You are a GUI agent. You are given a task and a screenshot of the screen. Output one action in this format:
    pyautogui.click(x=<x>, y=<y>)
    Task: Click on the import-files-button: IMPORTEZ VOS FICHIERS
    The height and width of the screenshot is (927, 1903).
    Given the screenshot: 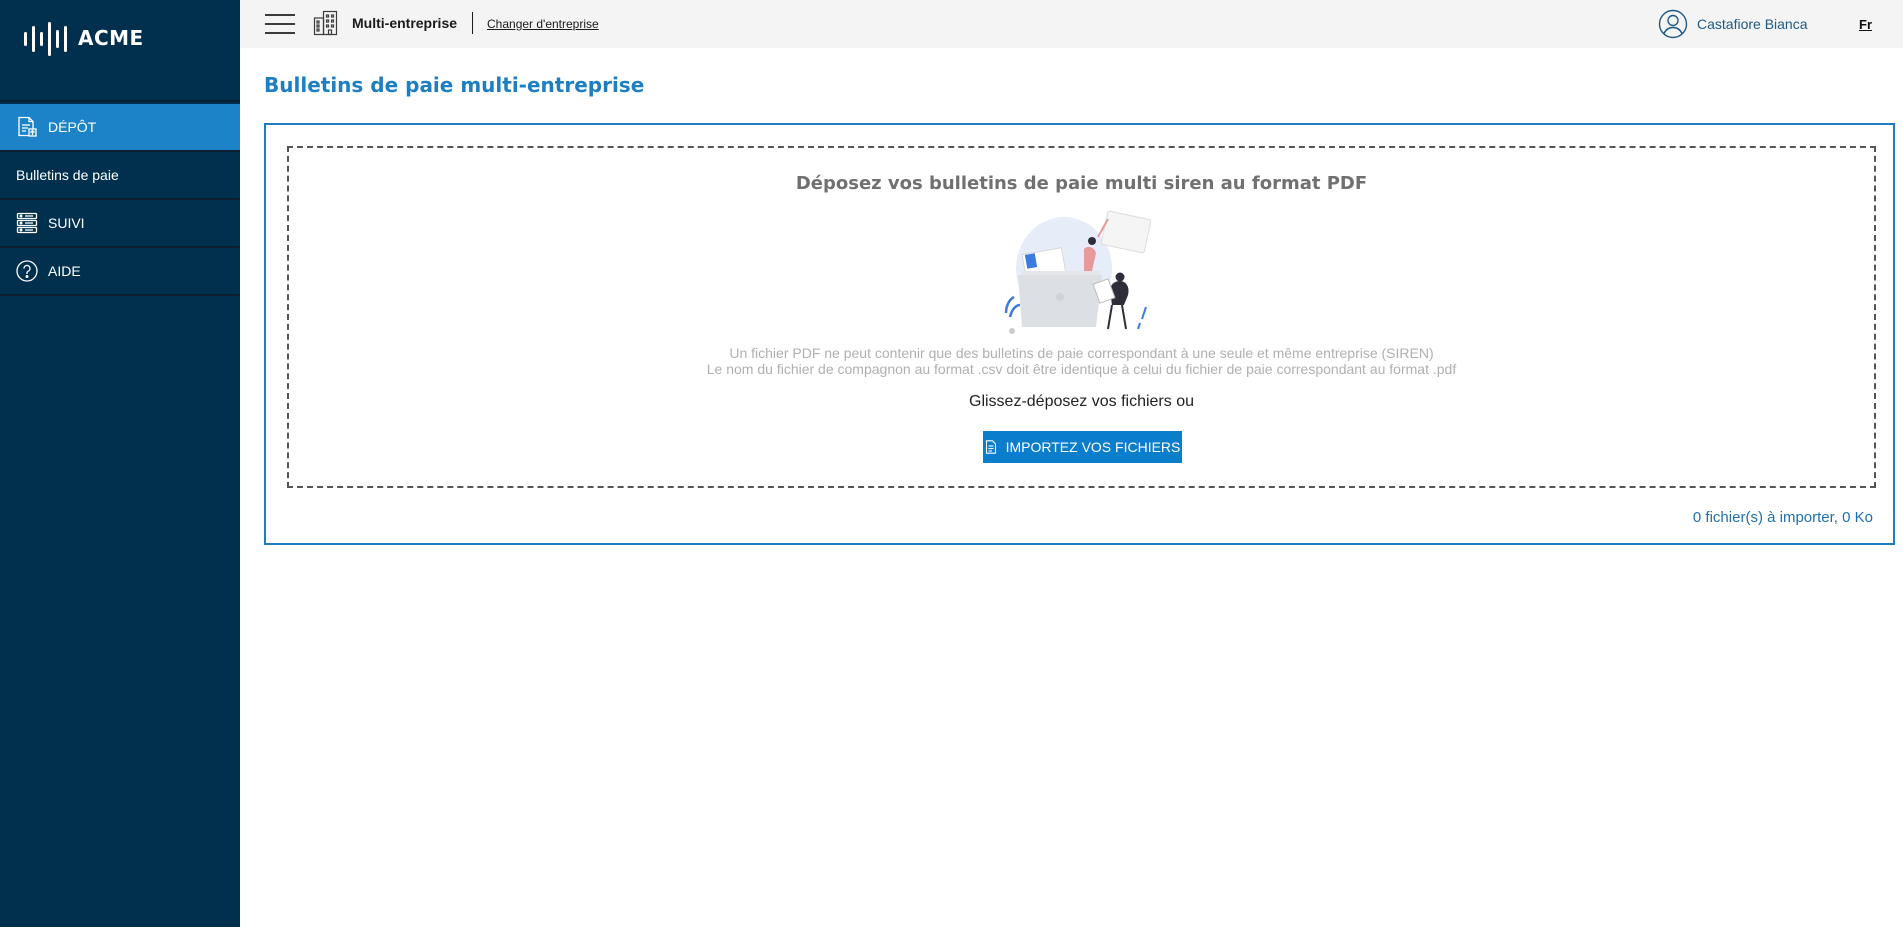 What is the action you would take?
    pyautogui.click(x=1082, y=447)
    